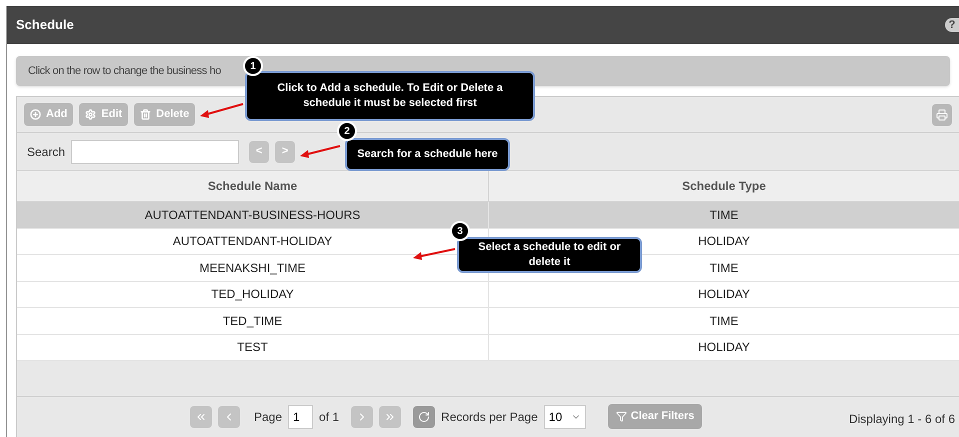 Image resolution: width=959 pixels, height=437 pixels. Describe the element at coordinates (268, 417) in the screenshot. I see `page-label: Page` at that location.